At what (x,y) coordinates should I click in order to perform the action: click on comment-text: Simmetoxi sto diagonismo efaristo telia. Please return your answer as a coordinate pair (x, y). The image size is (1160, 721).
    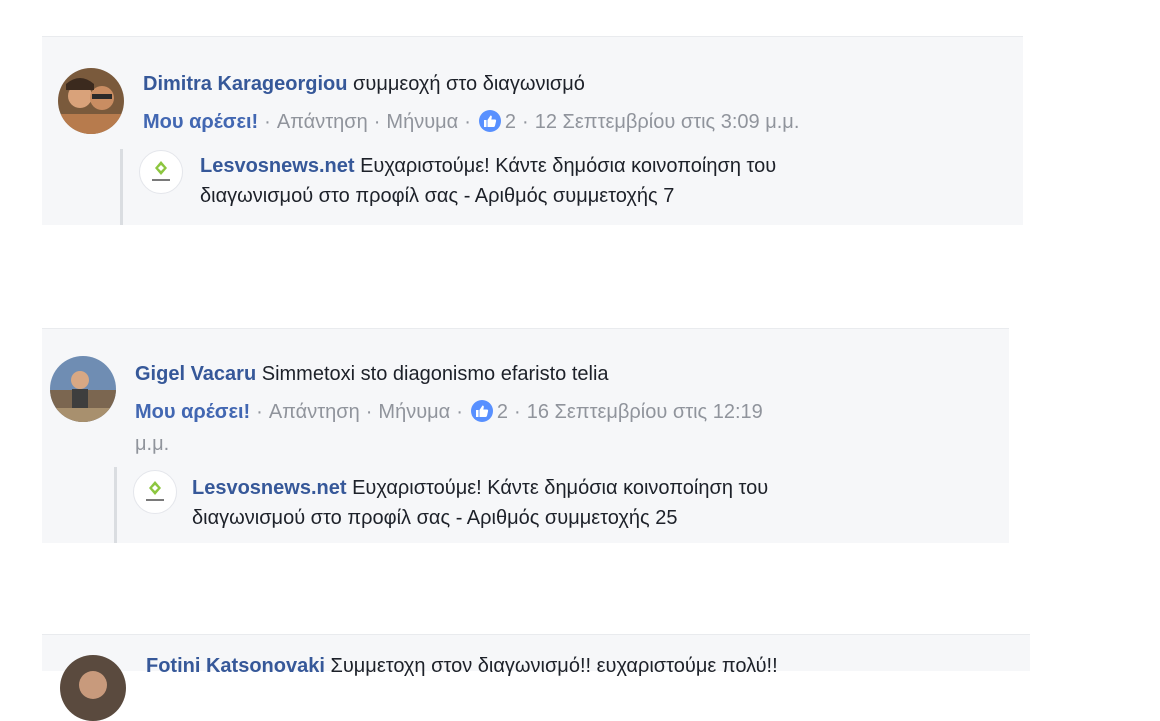
    Looking at the image, I should click on (435, 374).